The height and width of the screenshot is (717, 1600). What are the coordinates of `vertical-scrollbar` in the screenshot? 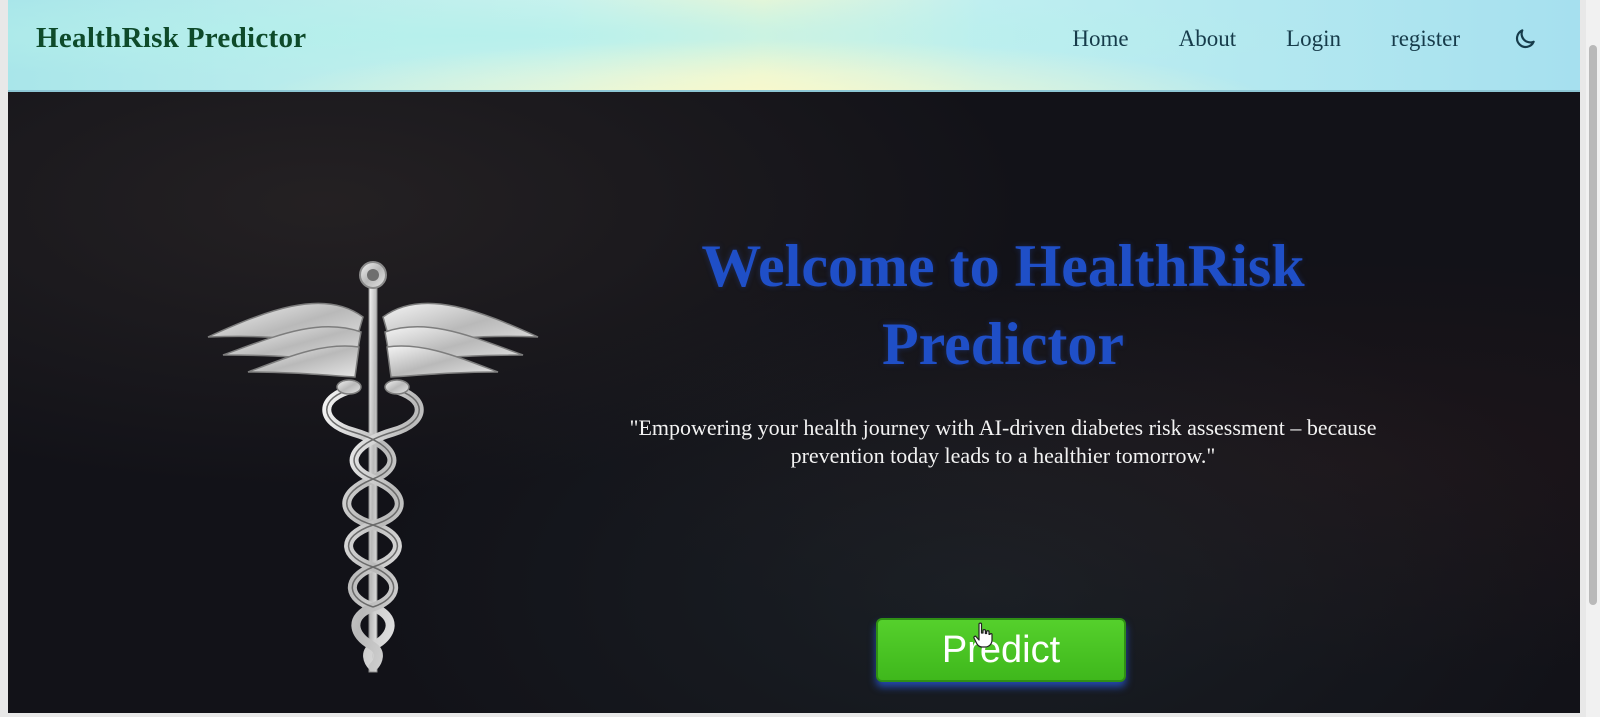 It's located at (1593, 358).